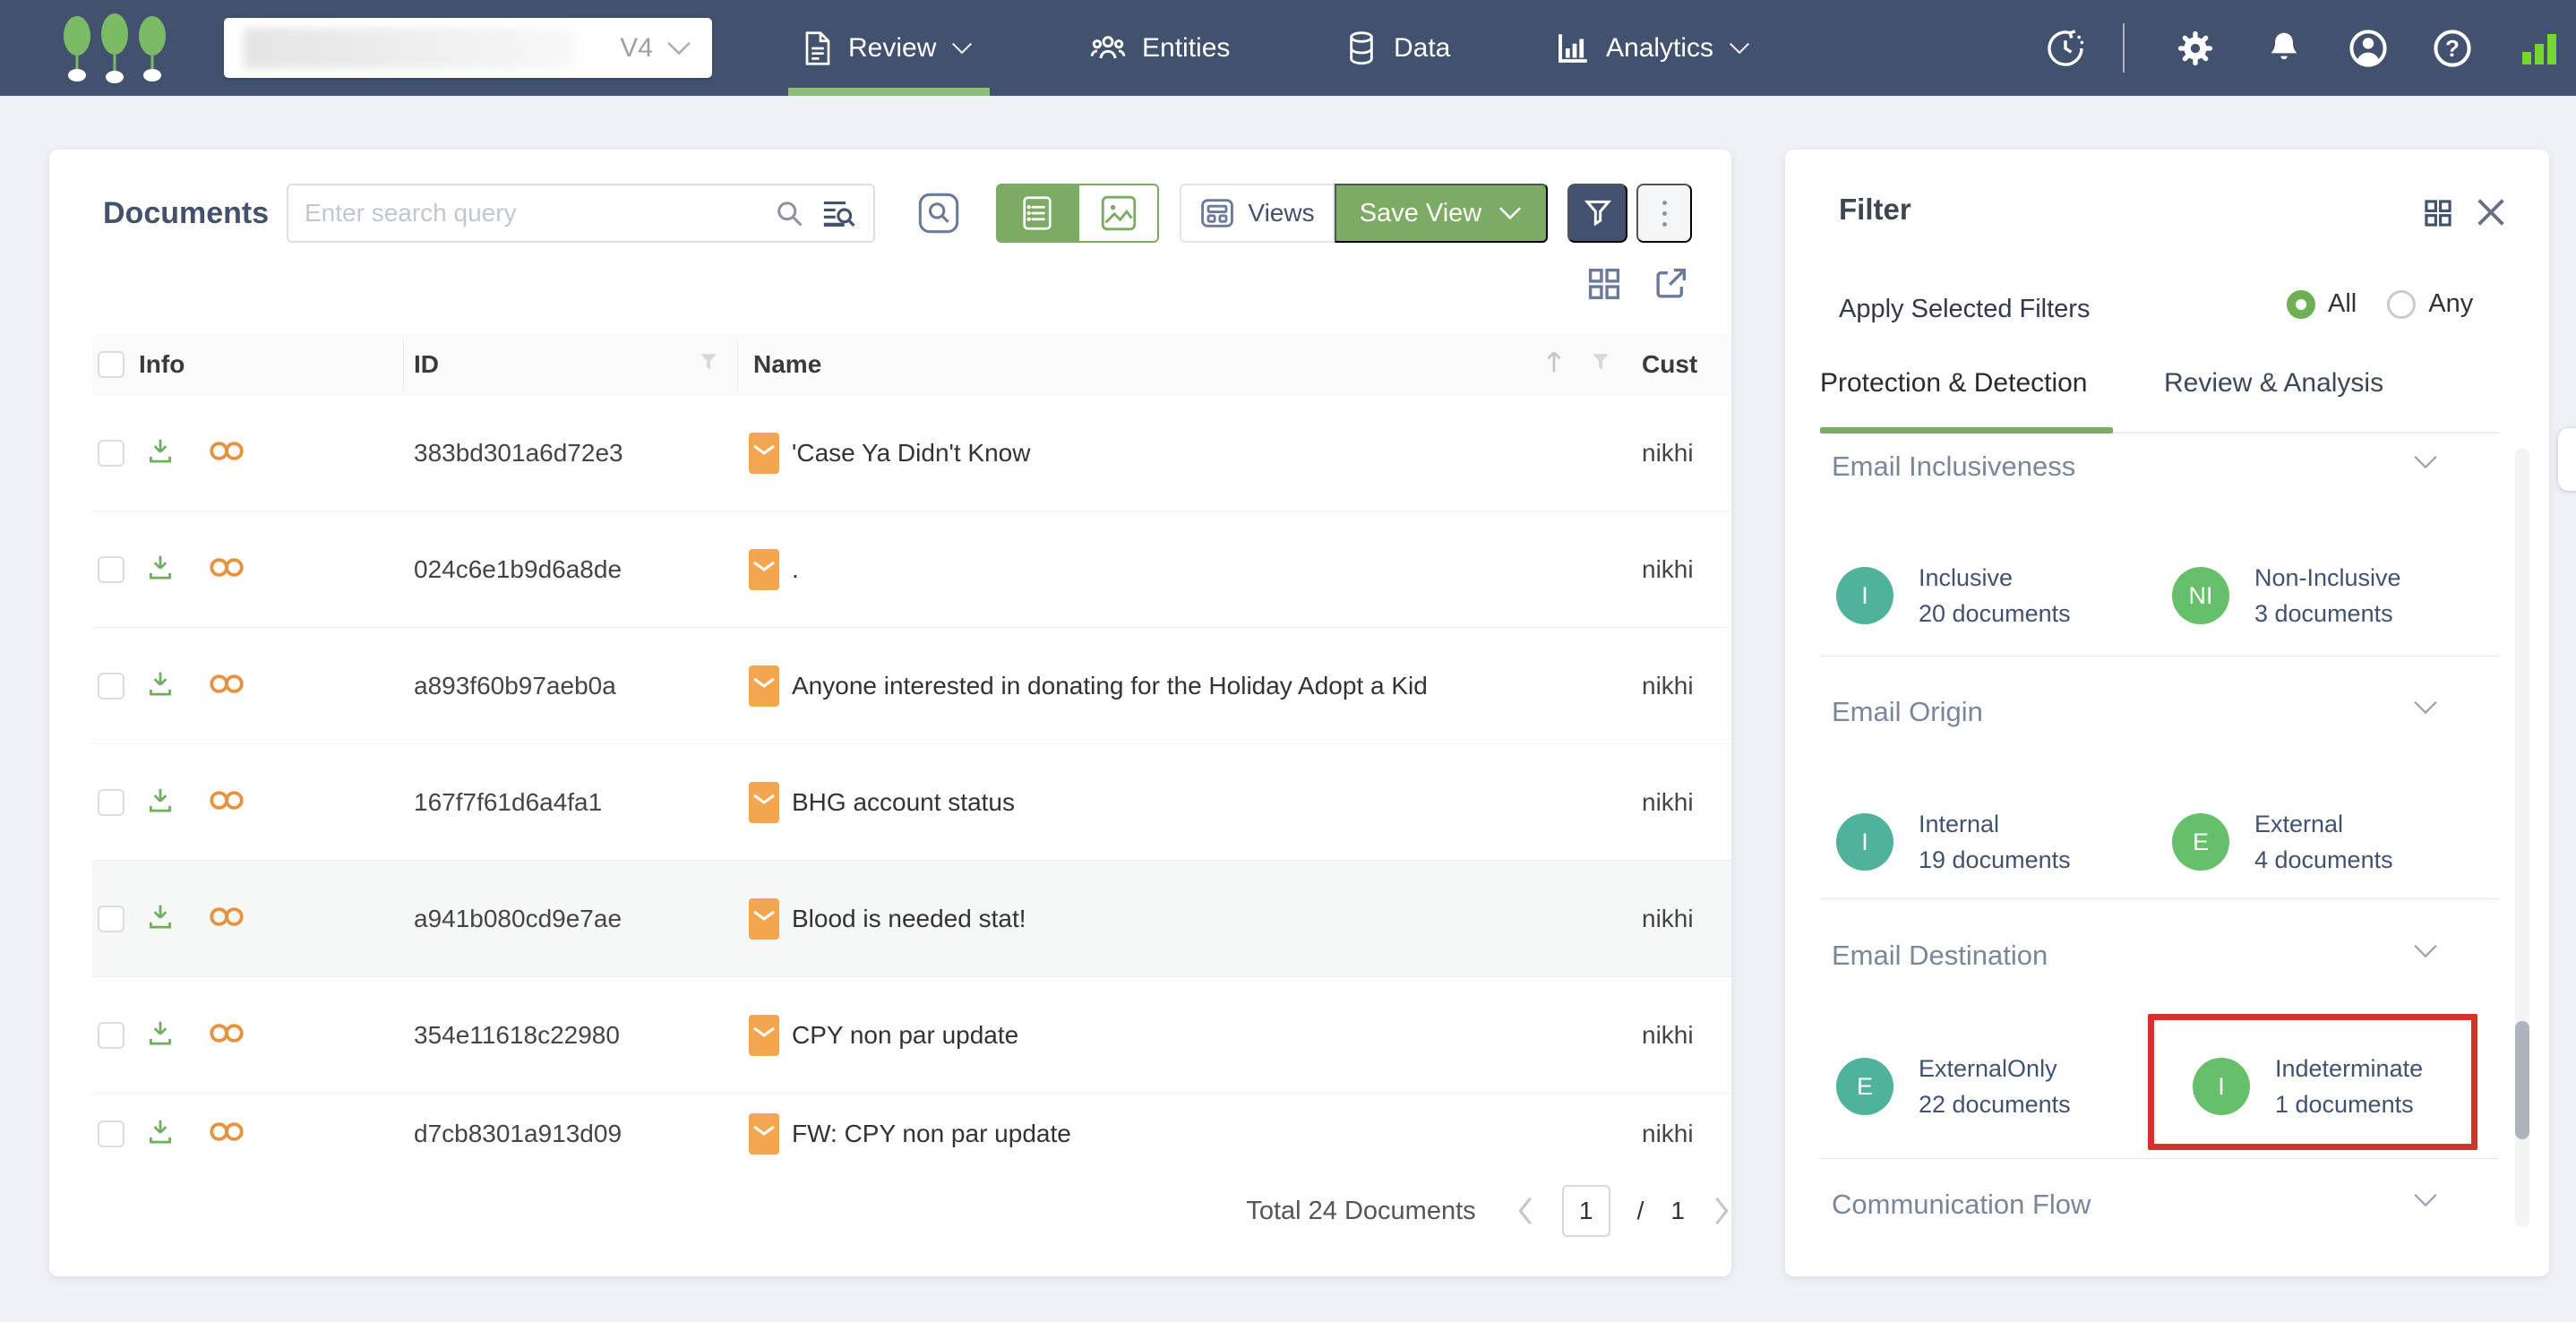 The image size is (2576, 1322). I want to click on header-id: ID, so click(426, 365).